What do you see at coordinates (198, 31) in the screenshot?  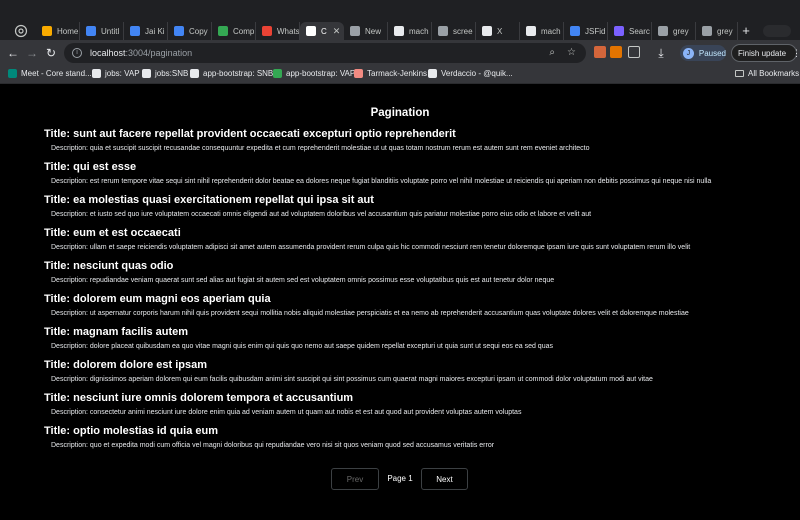 I see `tab-label: Copy` at bounding box center [198, 31].